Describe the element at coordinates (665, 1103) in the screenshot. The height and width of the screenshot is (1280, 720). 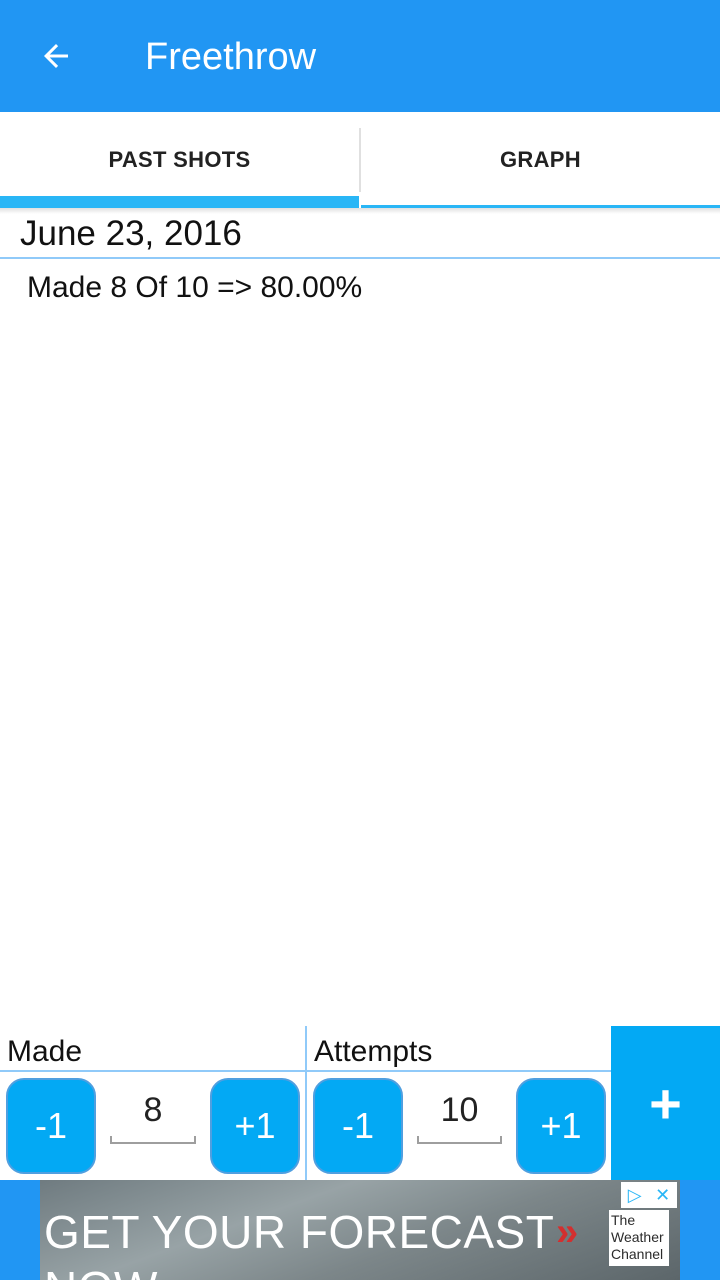
I see `add-shots-button: +` at that location.